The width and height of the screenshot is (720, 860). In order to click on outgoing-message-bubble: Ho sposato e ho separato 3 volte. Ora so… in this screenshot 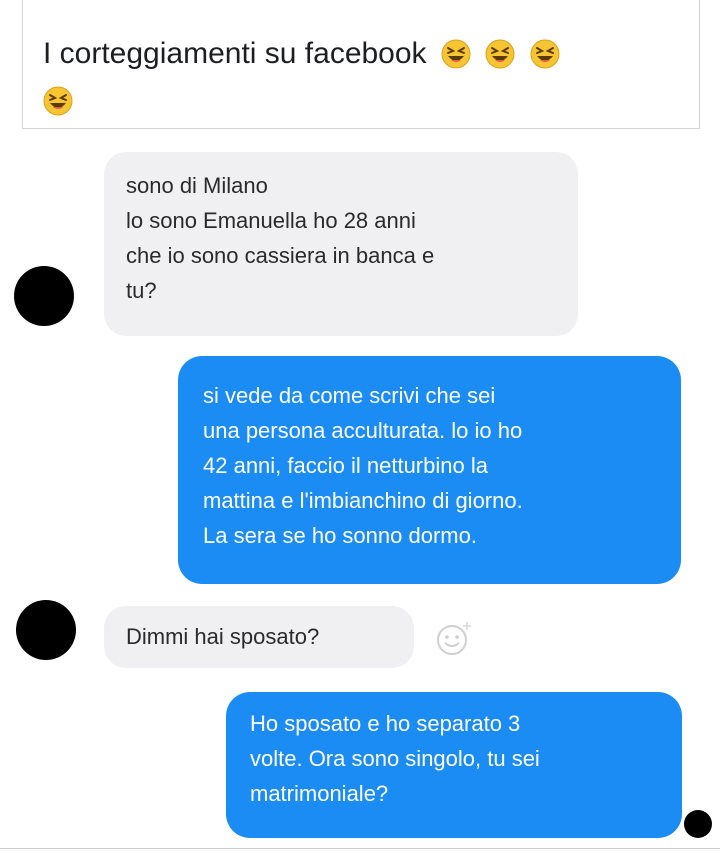, I will do `click(454, 765)`.